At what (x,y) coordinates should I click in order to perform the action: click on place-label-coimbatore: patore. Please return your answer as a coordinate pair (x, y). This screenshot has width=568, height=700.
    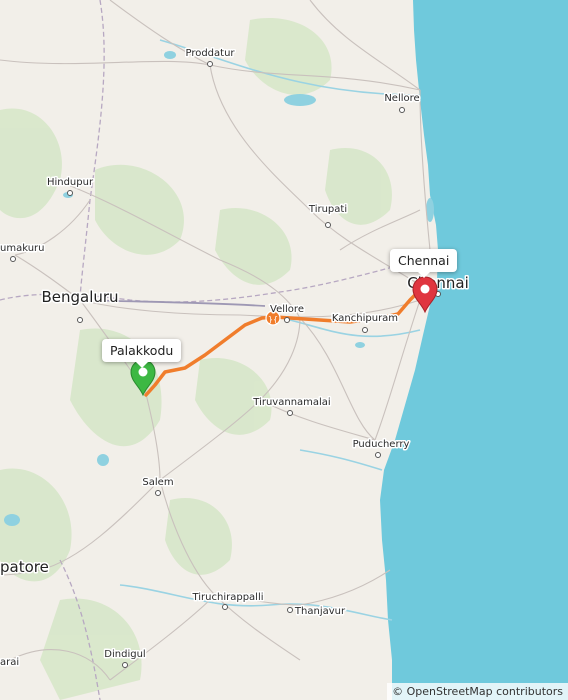
    Looking at the image, I should click on (24, 567).